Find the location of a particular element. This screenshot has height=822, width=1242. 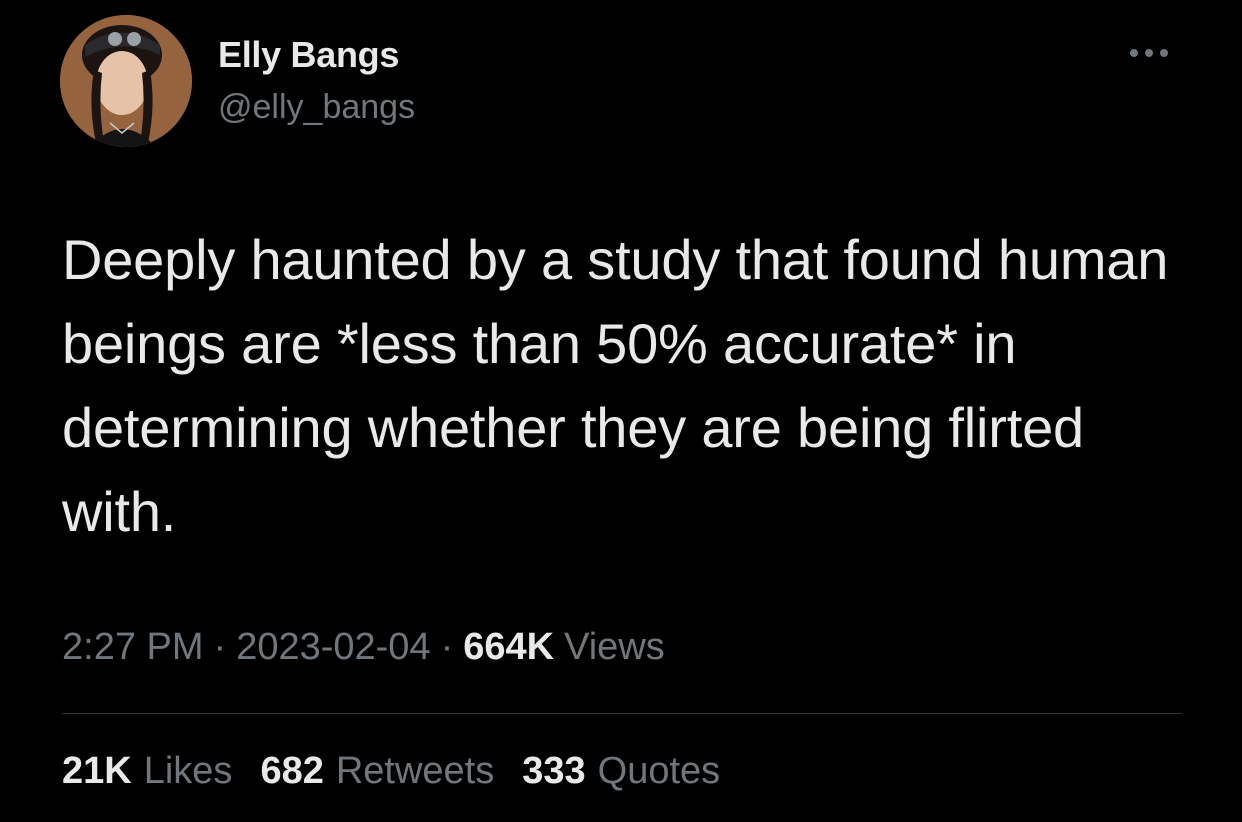

avatar-photo is located at coordinates (126, 81).